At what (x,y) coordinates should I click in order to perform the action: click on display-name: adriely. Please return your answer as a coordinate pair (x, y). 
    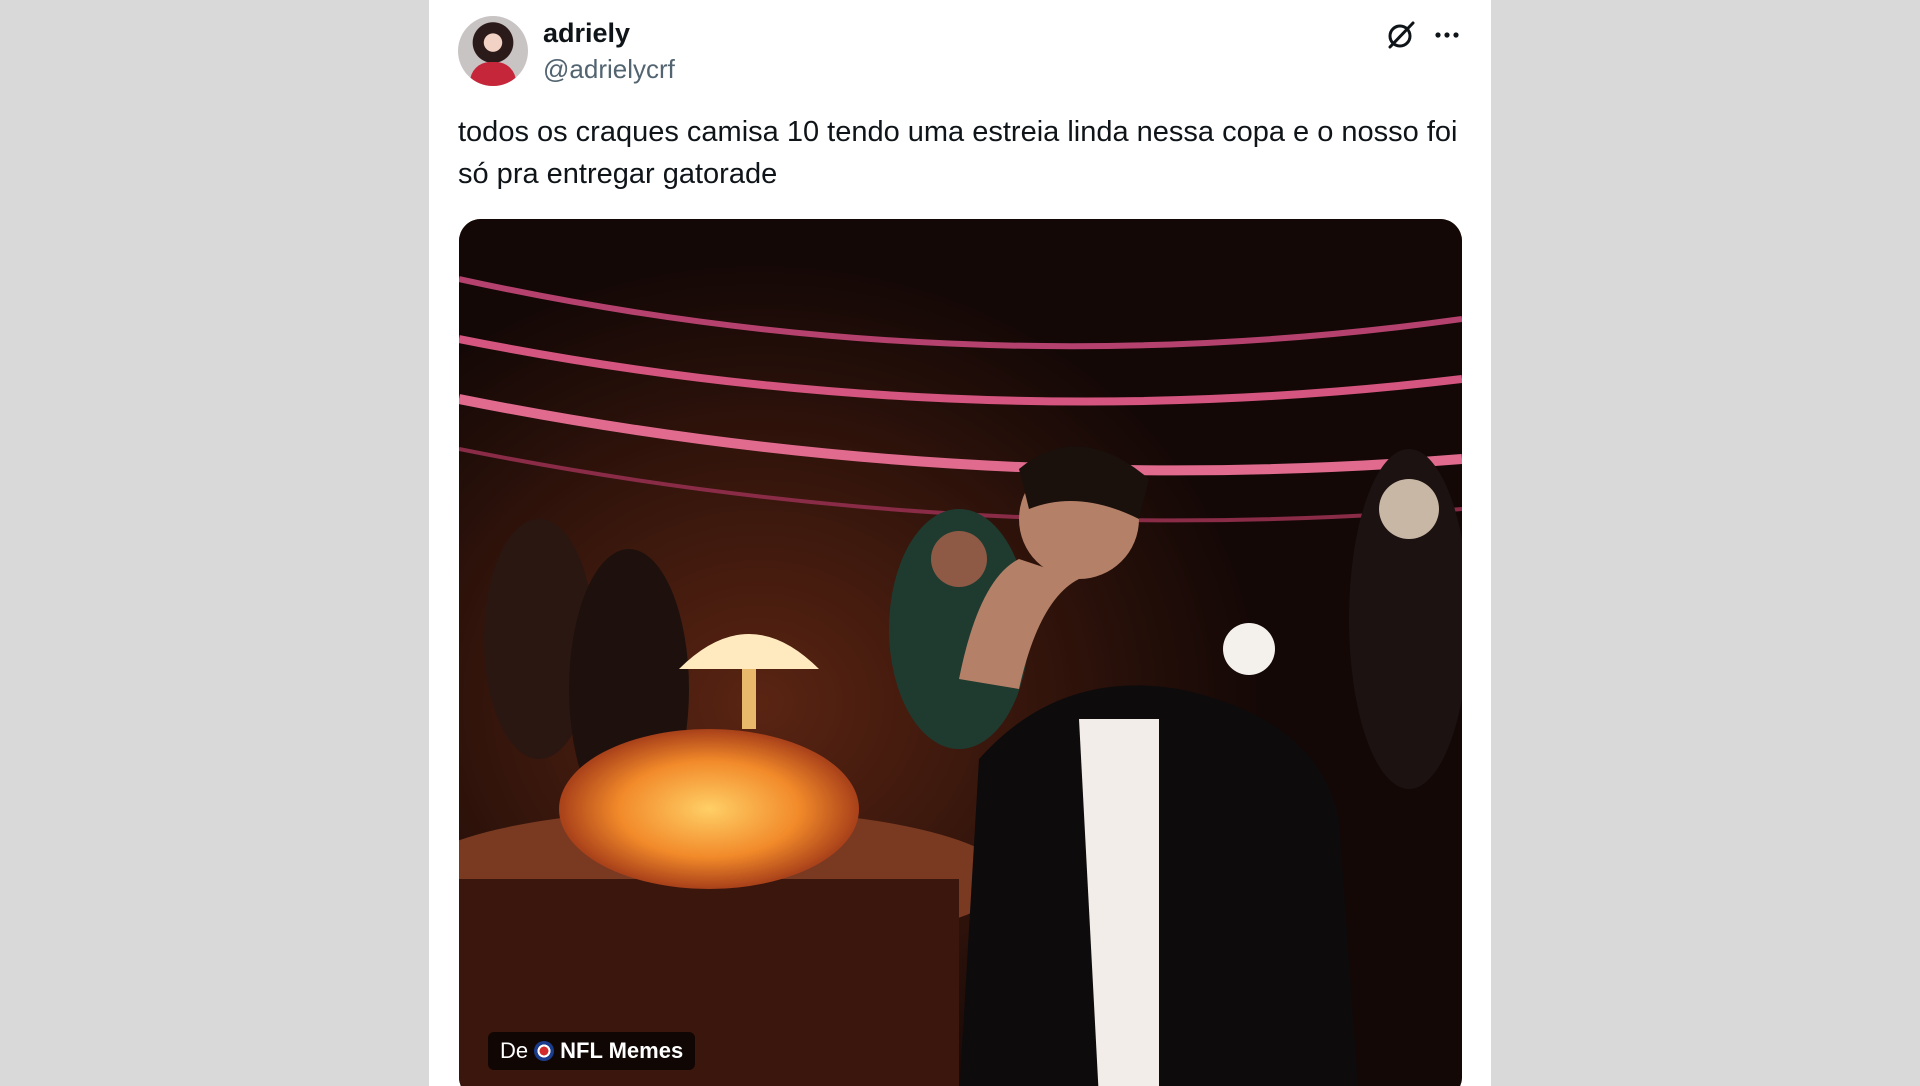
    Looking at the image, I should click on (586, 33).